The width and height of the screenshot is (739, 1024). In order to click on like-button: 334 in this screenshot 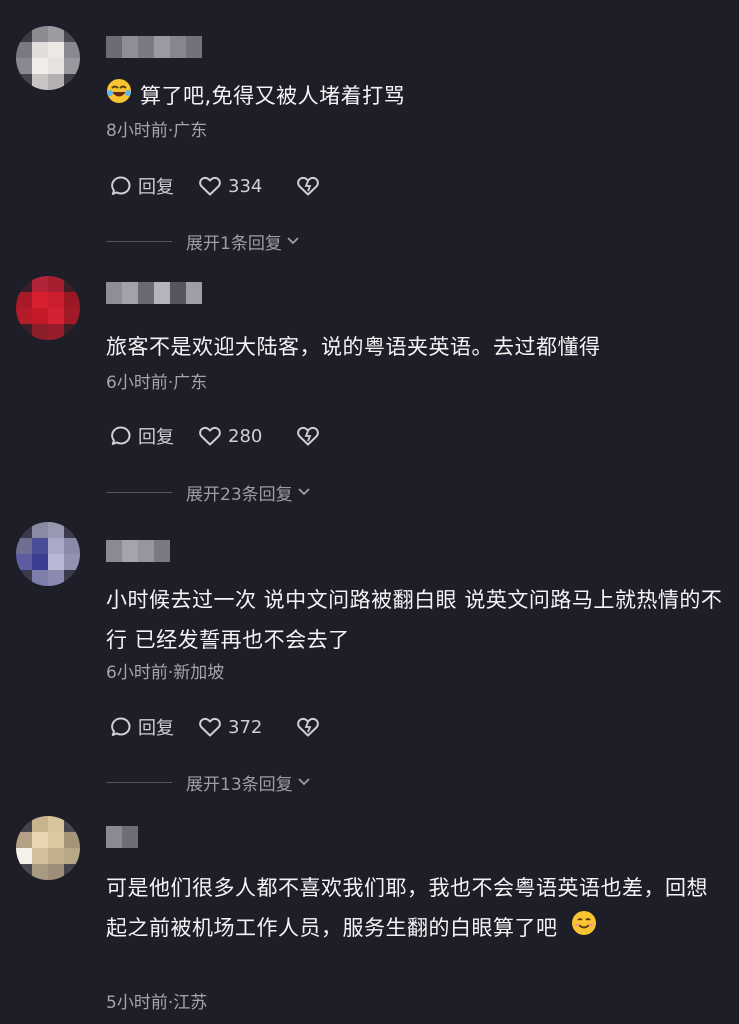, I will do `click(230, 186)`.